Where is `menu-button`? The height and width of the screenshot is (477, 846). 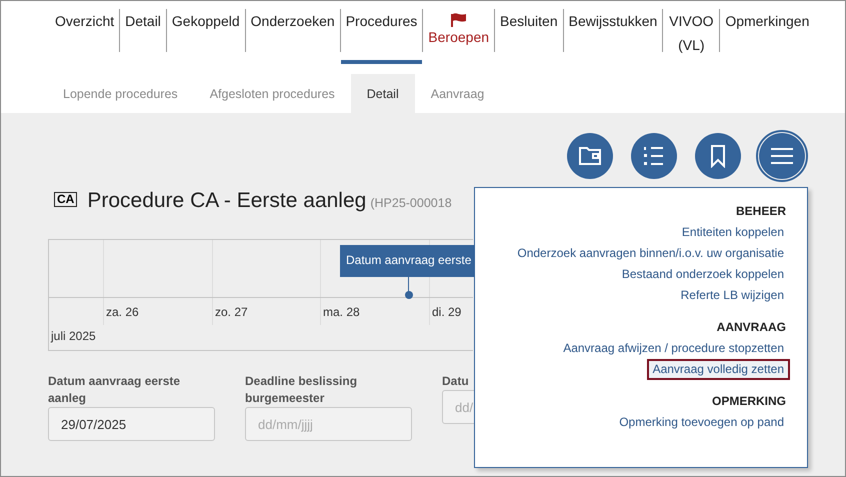 menu-button is located at coordinates (782, 156).